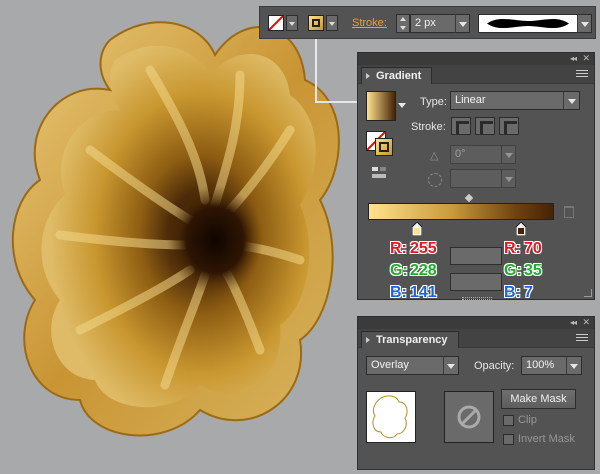 The image size is (600, 474). What do you see at coordinates (381, 106) in the screenshot?
I see `gradient-preview-swatch` at bounding box center [381, 106].